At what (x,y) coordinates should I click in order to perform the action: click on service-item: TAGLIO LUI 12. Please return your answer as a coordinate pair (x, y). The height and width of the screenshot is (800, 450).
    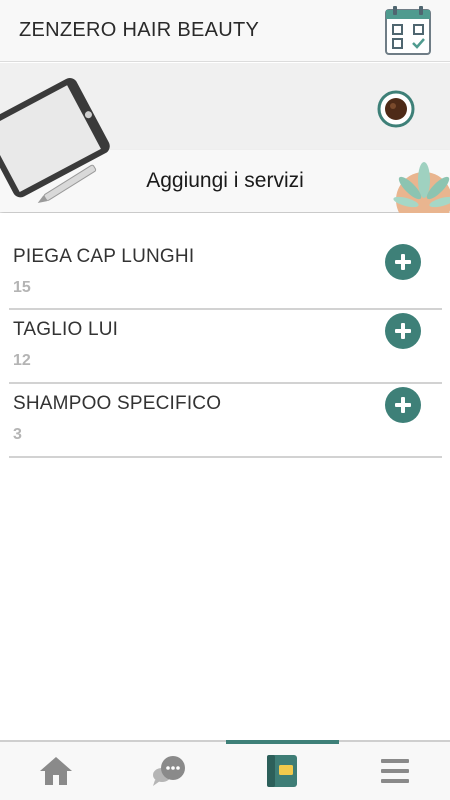
    Looking at the image, I should click on (225, 347).